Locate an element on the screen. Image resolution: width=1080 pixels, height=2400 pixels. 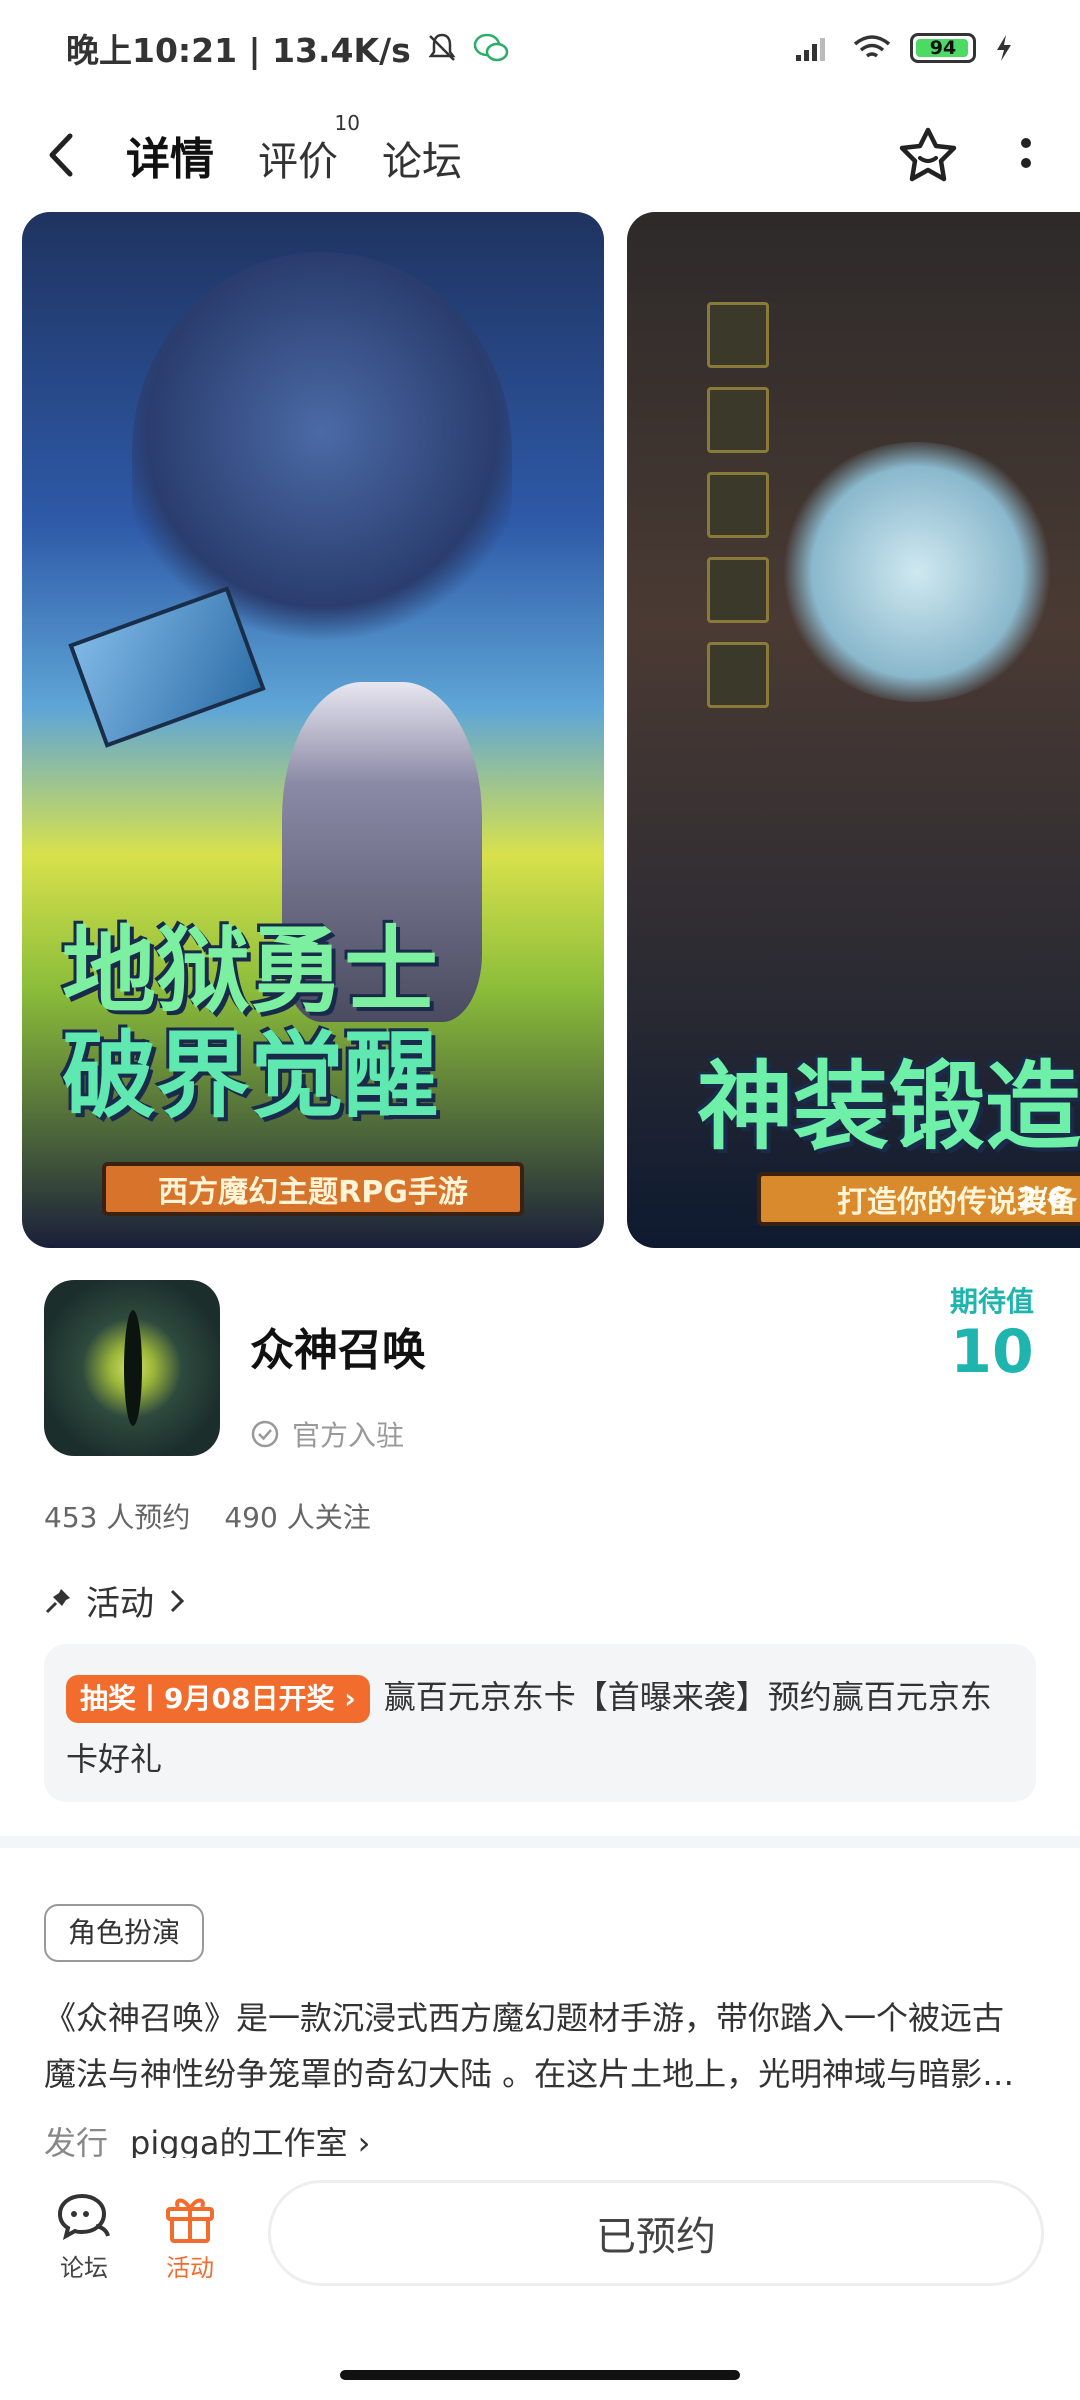
shot1-subtitle: 西方魔幻主题RPG手游 is located at coordinates (313, 1189).